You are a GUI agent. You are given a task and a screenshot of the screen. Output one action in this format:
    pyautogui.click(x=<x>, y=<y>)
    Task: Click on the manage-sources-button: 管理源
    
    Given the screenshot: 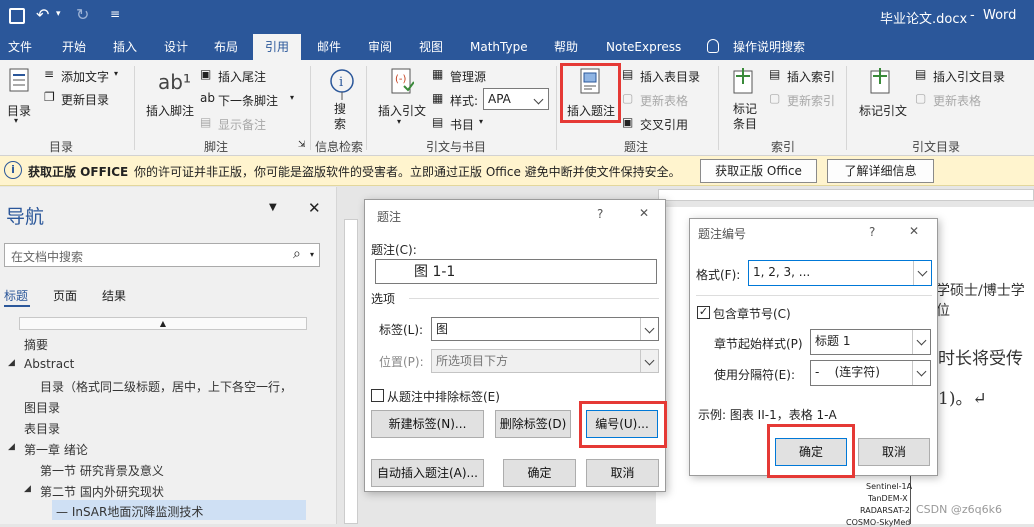 What is the action you would take?
    pyautogui.click(x=468, y=76)
    